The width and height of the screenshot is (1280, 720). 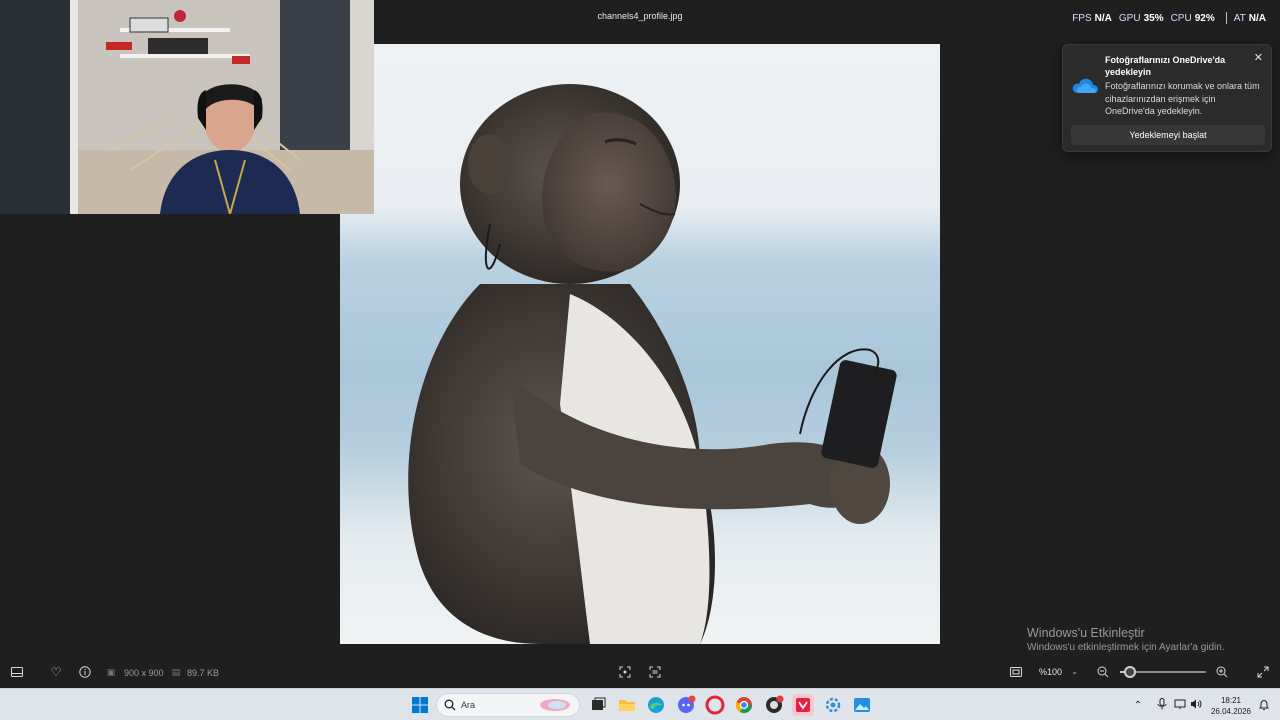 What do you see at coordinates (468, 705) in the screenshot?
I see `search-placeholder: Ara` at bounding box center [468, 705].